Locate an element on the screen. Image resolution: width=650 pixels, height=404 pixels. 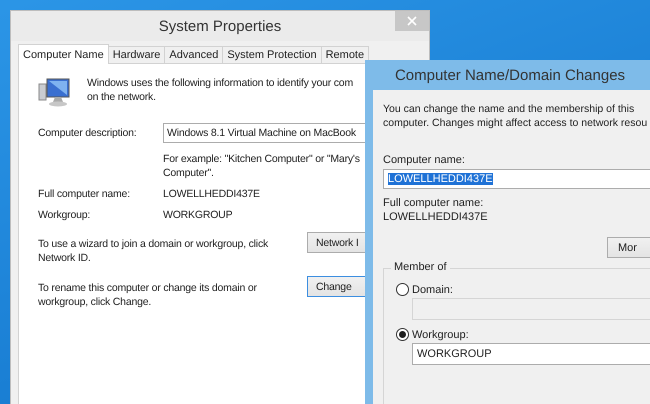
intro-text: Windows uses the following information to identify your com on the network. is located at coordinates (220, 90).